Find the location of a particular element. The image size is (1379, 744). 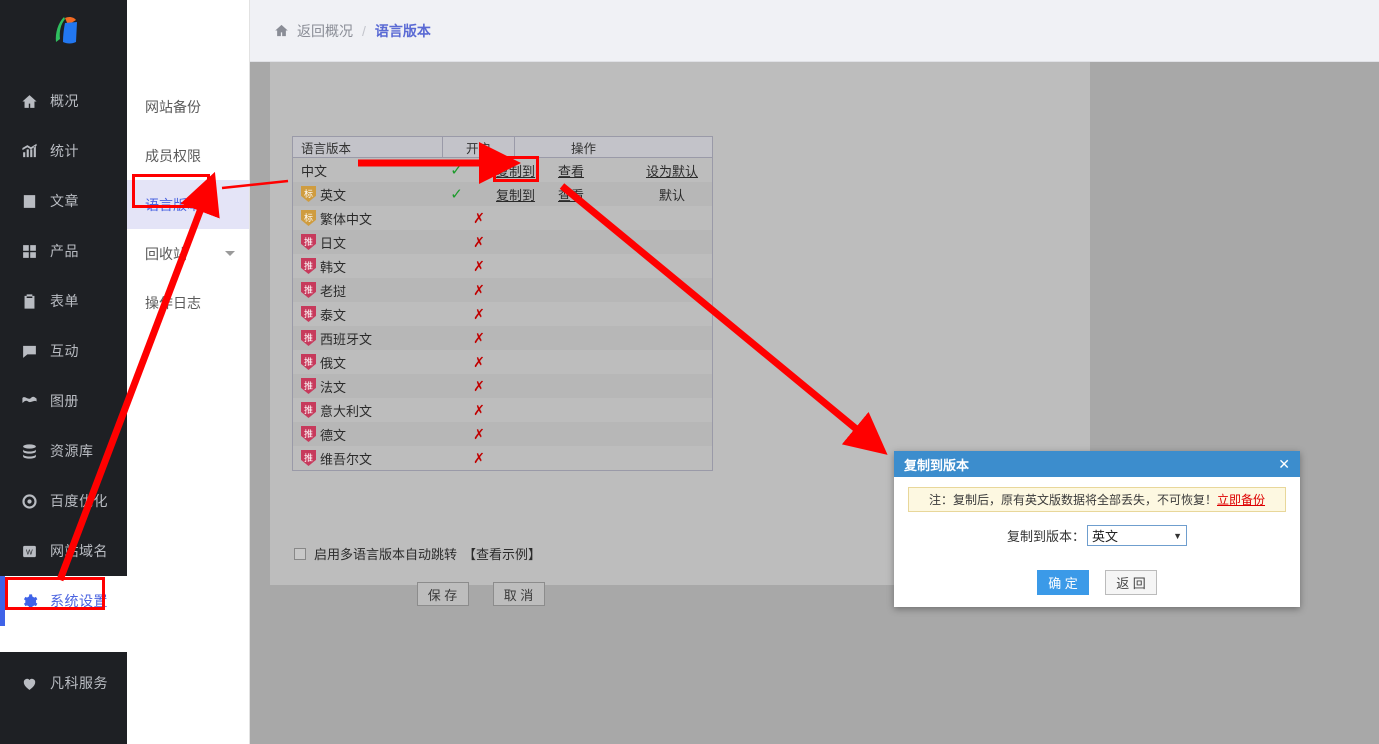

subnav-item-operation-log: 操作日志 is located at coordinates (188, 302).